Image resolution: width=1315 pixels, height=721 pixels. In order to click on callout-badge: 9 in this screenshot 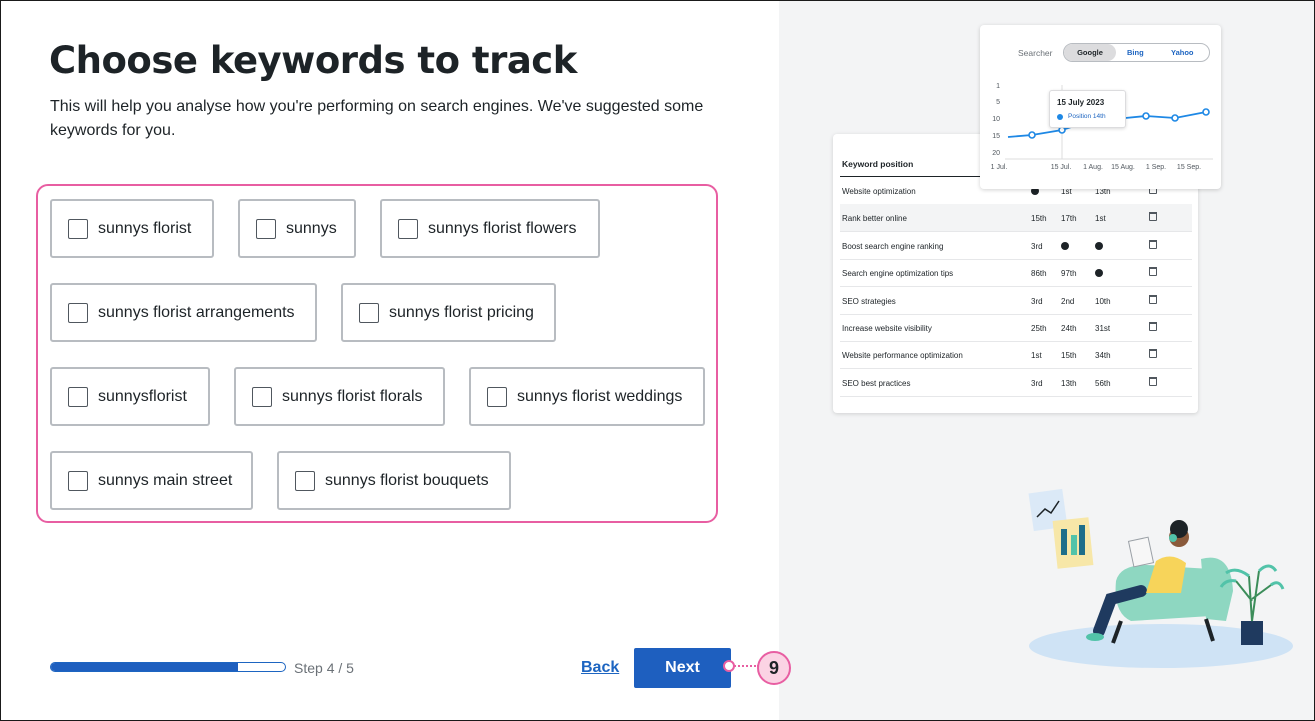, I will do `click(774, 668)`.